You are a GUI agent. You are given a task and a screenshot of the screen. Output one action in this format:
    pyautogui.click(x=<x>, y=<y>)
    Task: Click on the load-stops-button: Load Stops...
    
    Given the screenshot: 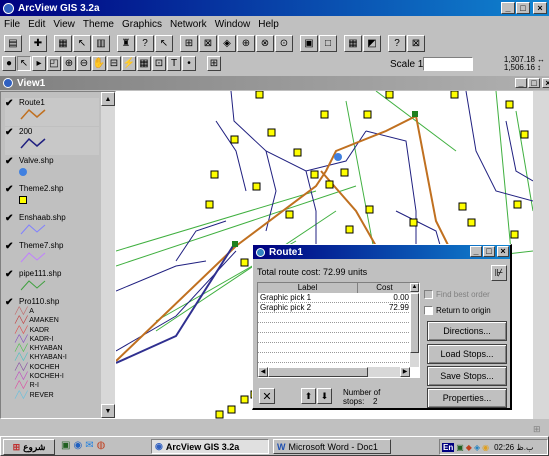 What is the action you would take?
    pyautogui.click(x=467, y=354)
    